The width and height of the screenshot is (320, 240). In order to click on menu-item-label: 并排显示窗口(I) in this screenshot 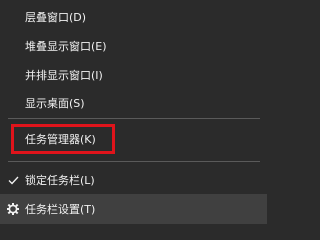, I will do `click(64, 75)`.